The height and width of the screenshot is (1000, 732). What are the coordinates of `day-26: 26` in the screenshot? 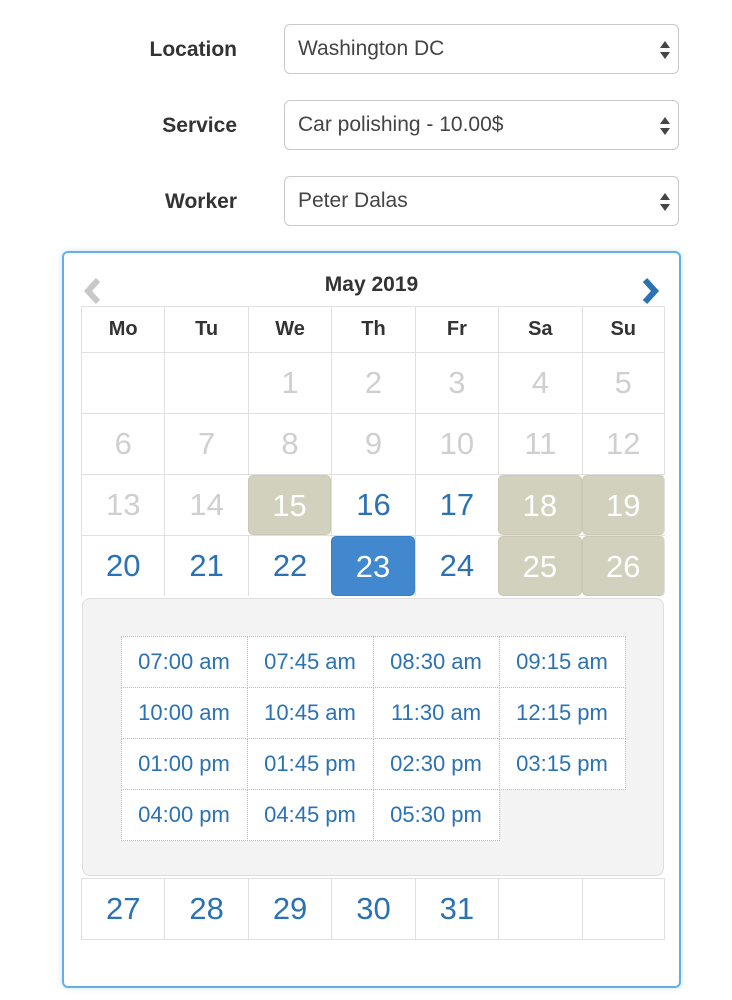 It's located at (623, 566).